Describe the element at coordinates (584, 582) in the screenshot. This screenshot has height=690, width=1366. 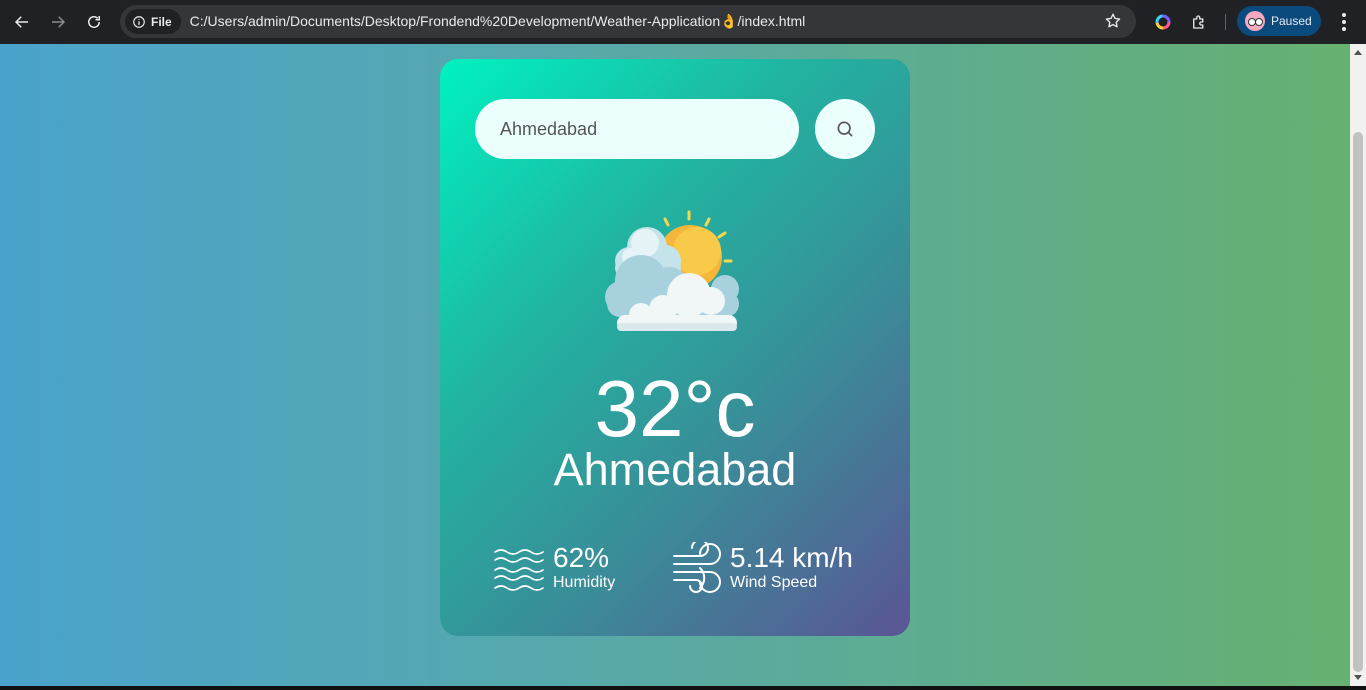
I see `humidity-label: Humidity` at that location.